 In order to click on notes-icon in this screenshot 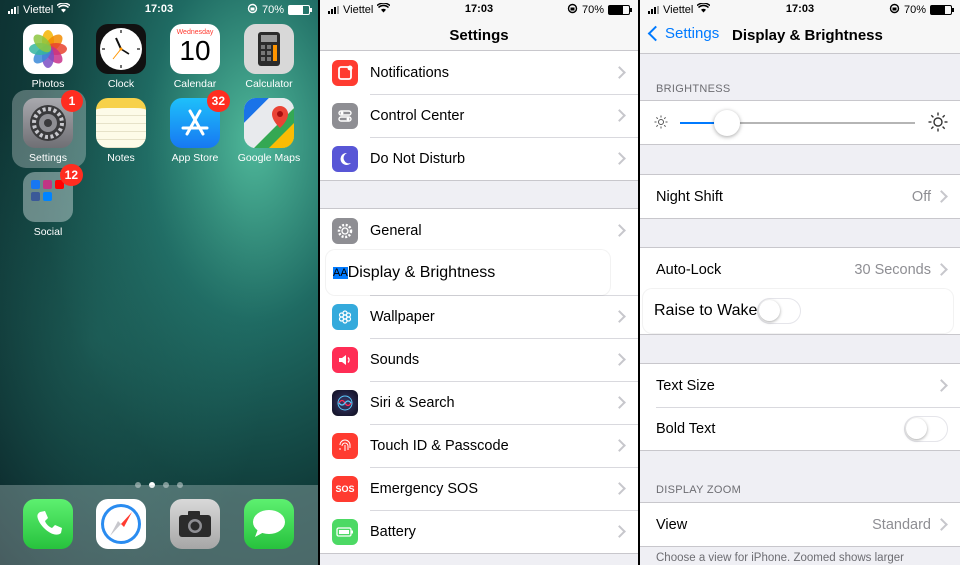, I will do `click(121, 123)`.